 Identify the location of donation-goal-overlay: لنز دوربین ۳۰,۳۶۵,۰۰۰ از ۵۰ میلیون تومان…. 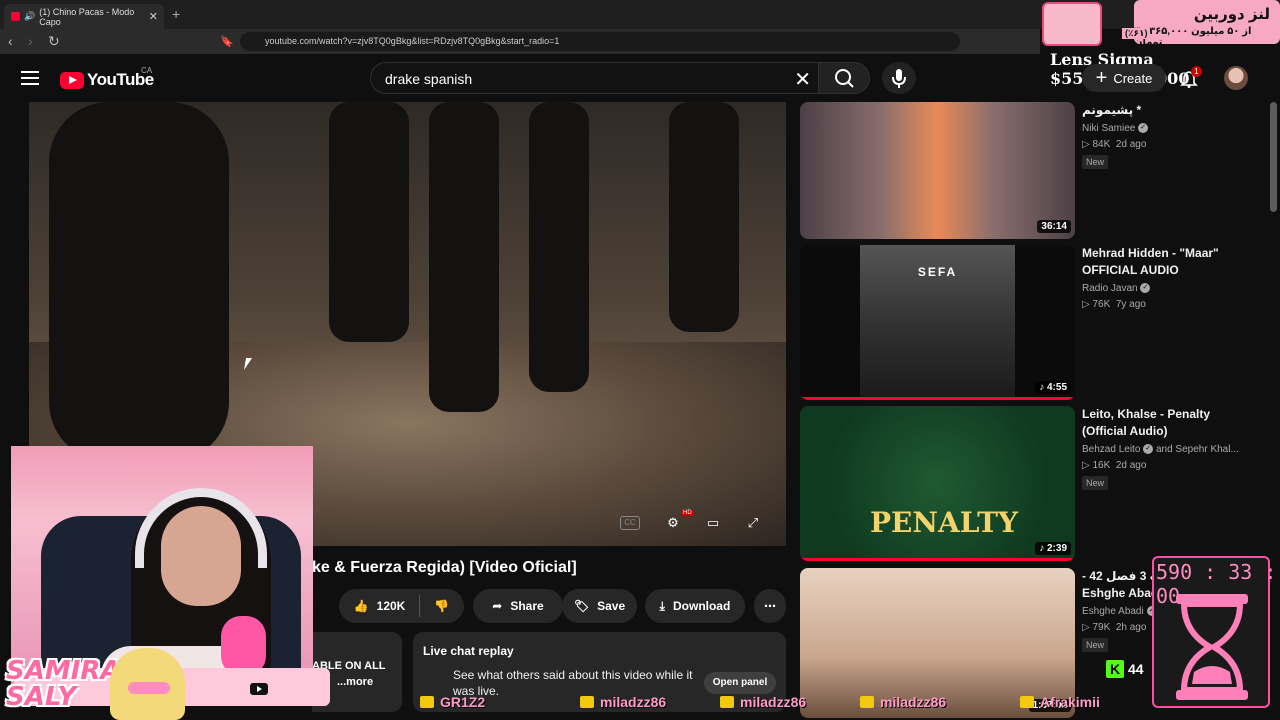
(1160, 24).